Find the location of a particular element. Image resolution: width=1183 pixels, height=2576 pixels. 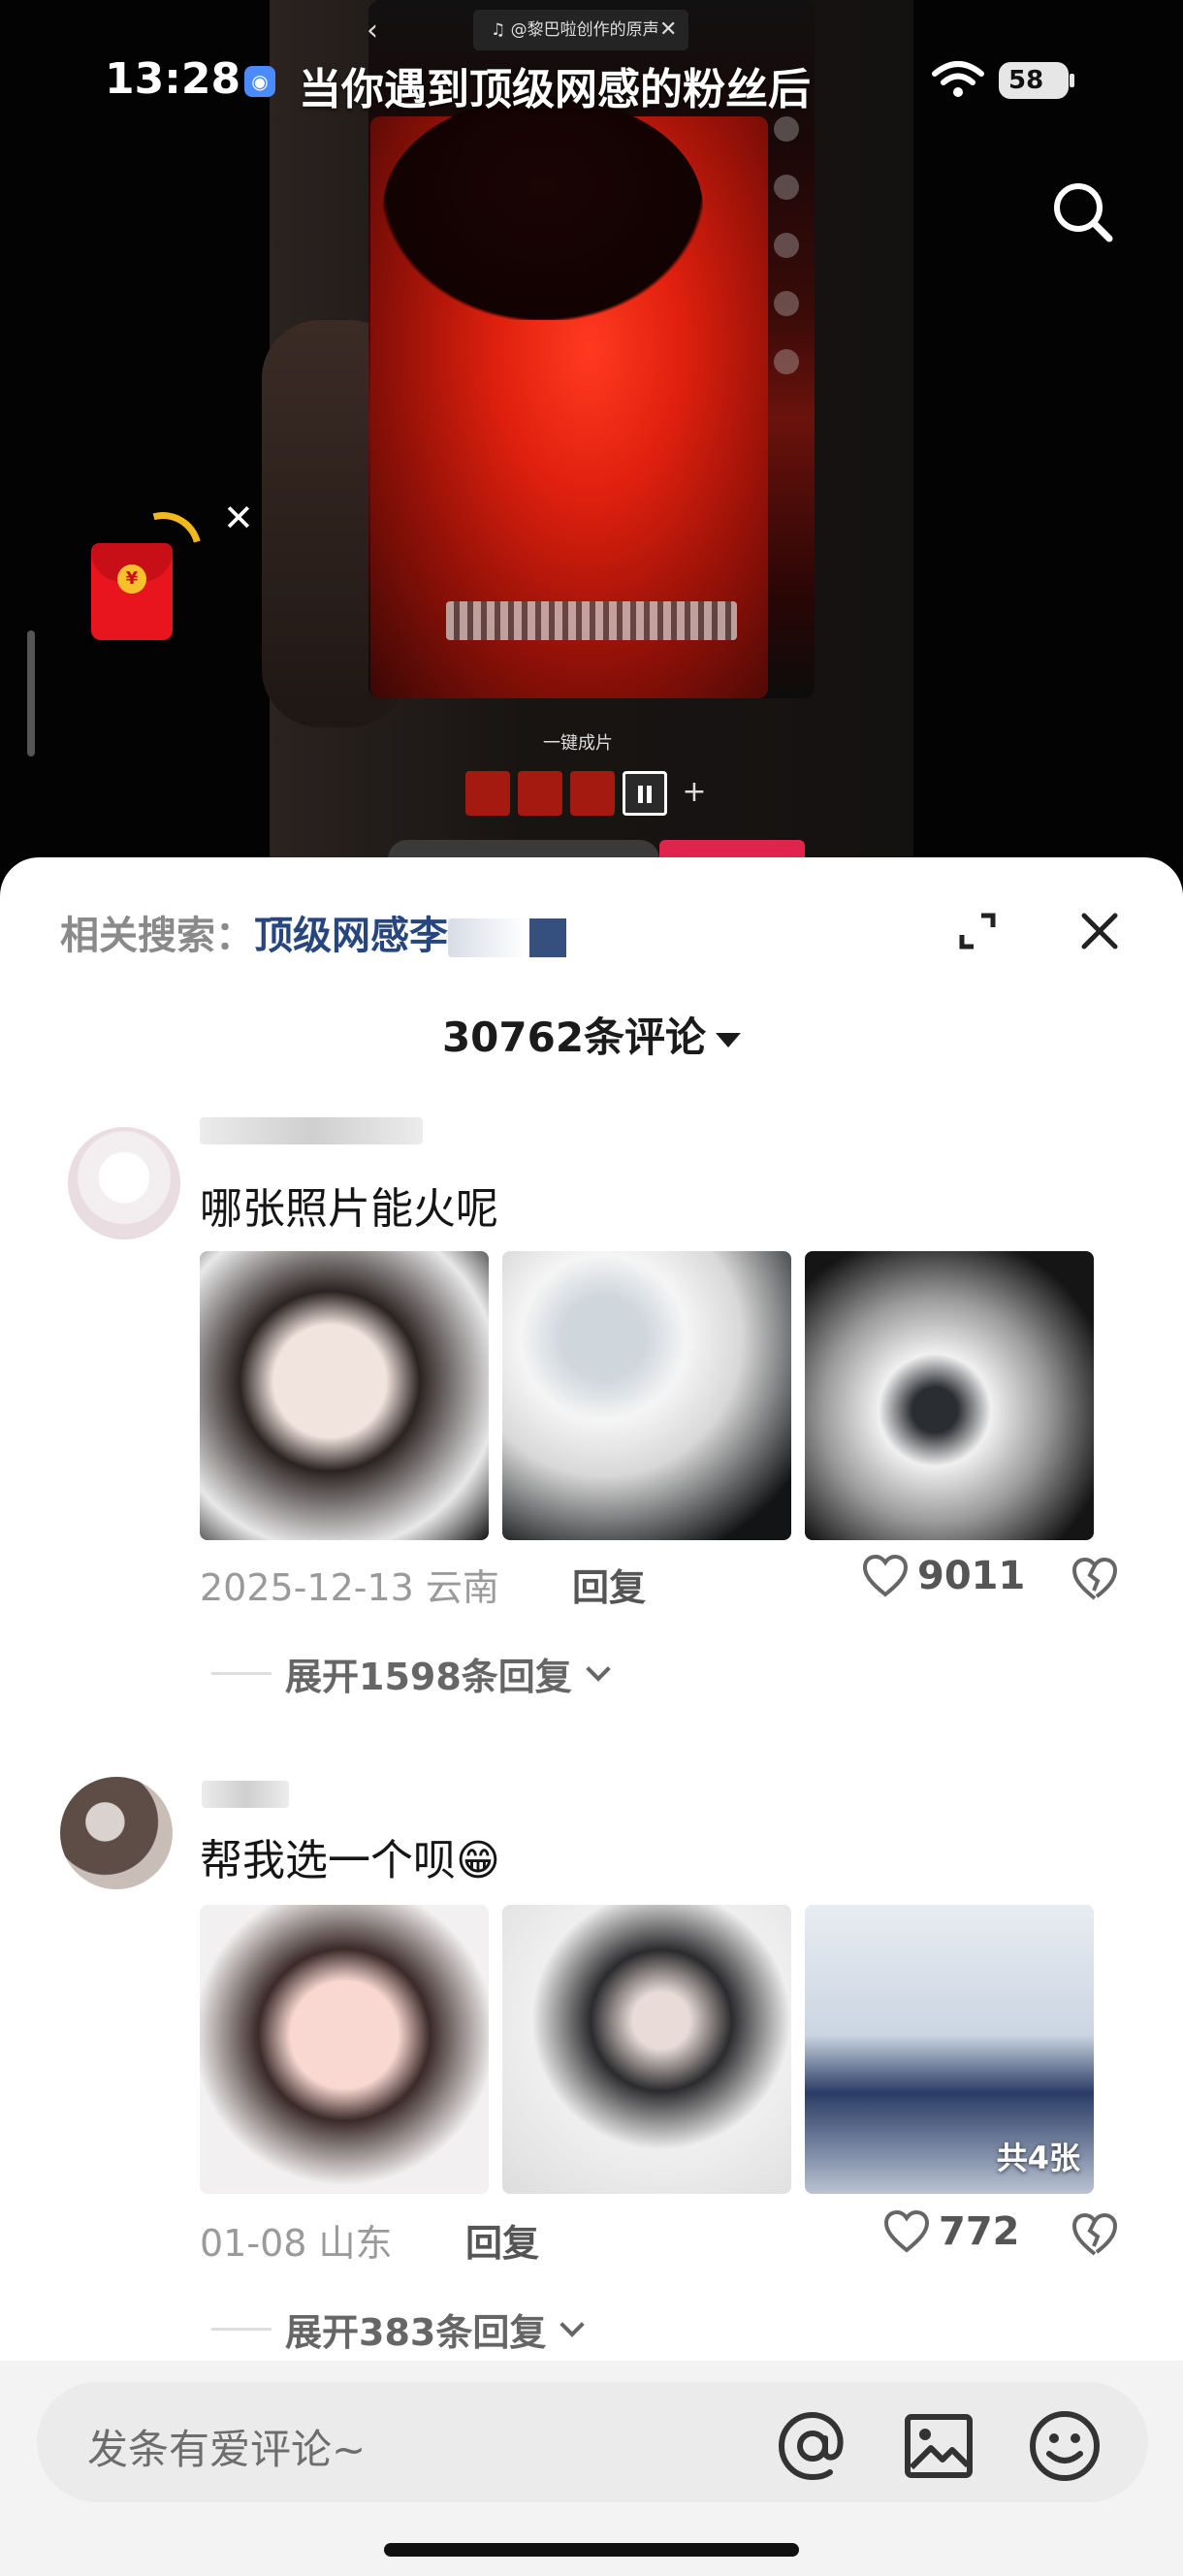

like-count: 9011 is located at coordinates (971, 1576).